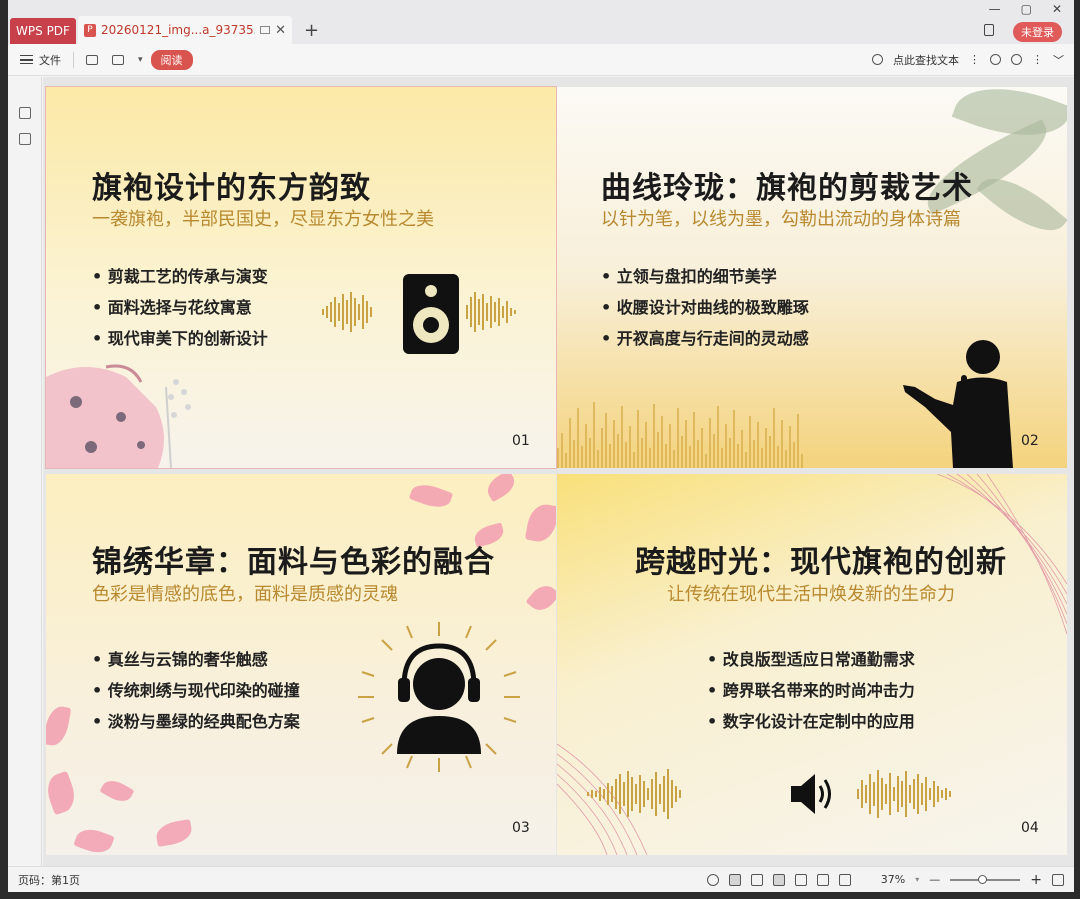 The height and width of the screenshot is (899, 1080). I want to click on pdf-file-icon: P, so click(90, 30).